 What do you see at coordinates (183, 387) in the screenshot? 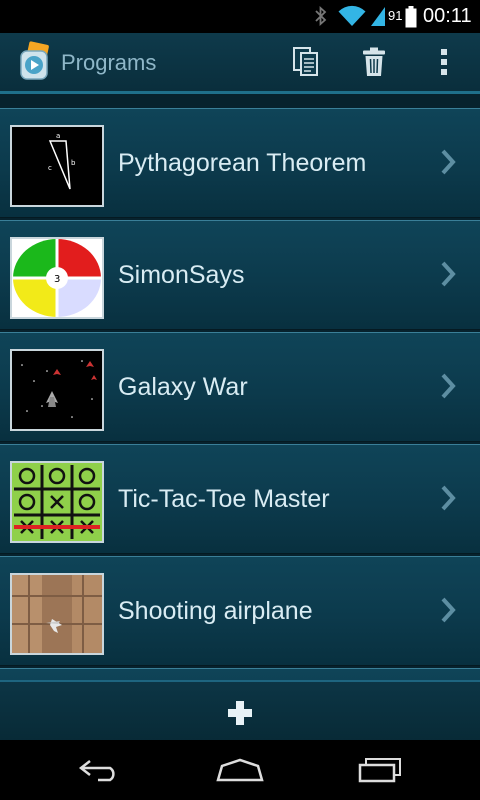
I see `program-name: Galaxy War` at bounding box center [183, 387].